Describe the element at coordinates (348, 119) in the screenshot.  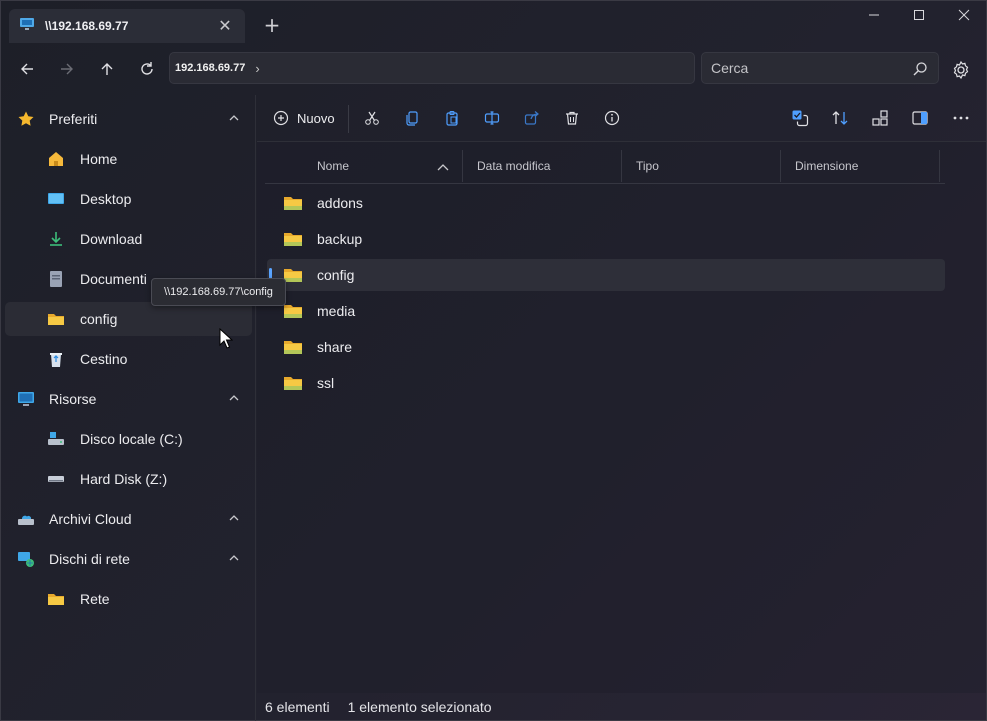
I see `toolbar-divider` at that location.